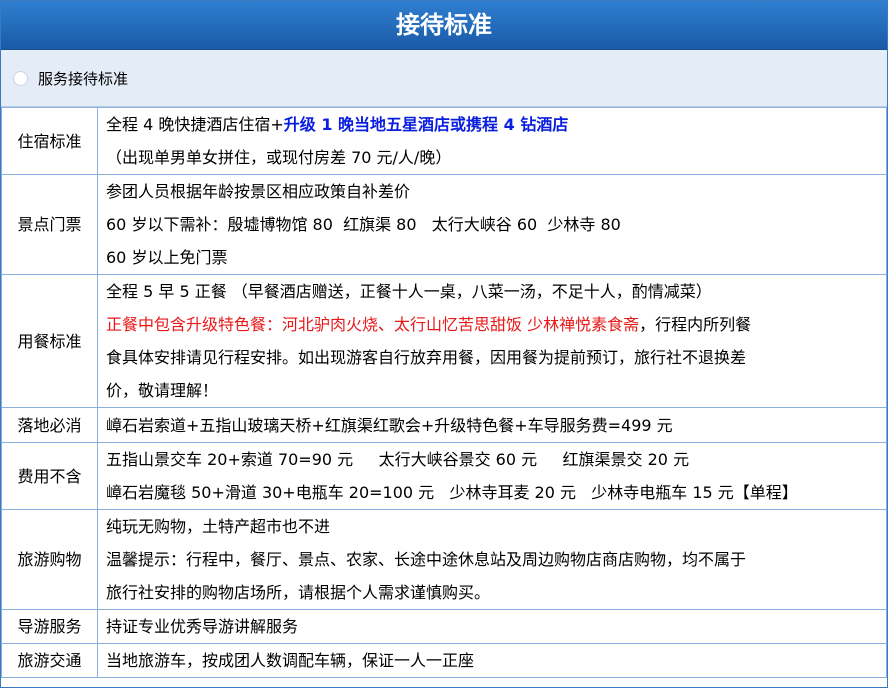 The image size is (888, 688). What do you see at coordinates (426, 124) in the screenshot?
I see `lodging-upgrade-text: 升级 1 晚当地五星酒店或携程 4 钻酒店` at bounding box center [426, 124].